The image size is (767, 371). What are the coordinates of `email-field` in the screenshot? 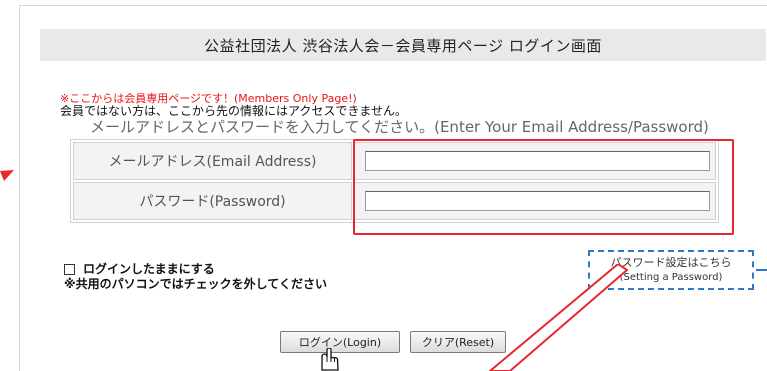 It's located at (537, 161).